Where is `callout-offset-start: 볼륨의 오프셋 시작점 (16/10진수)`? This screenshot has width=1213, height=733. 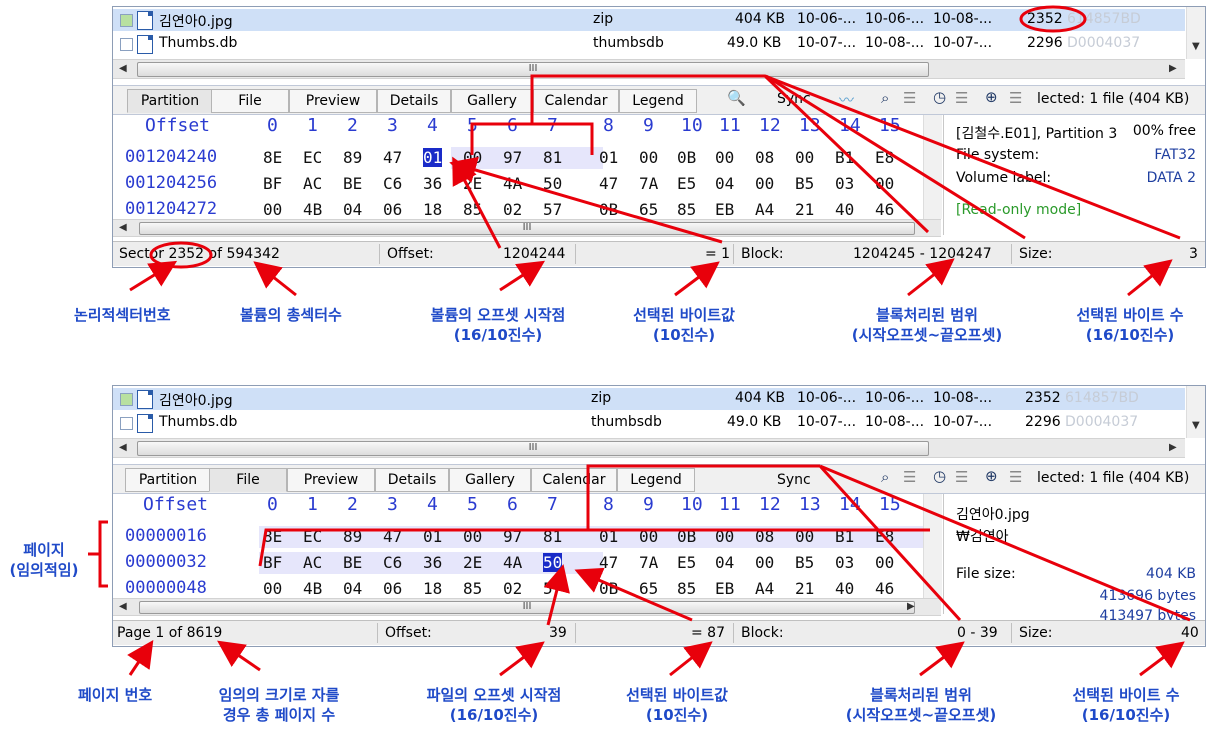 callout-offset-start: 볼륨의 오프셋 시작점 (16/10진수) is located at coordinates (498, 325).